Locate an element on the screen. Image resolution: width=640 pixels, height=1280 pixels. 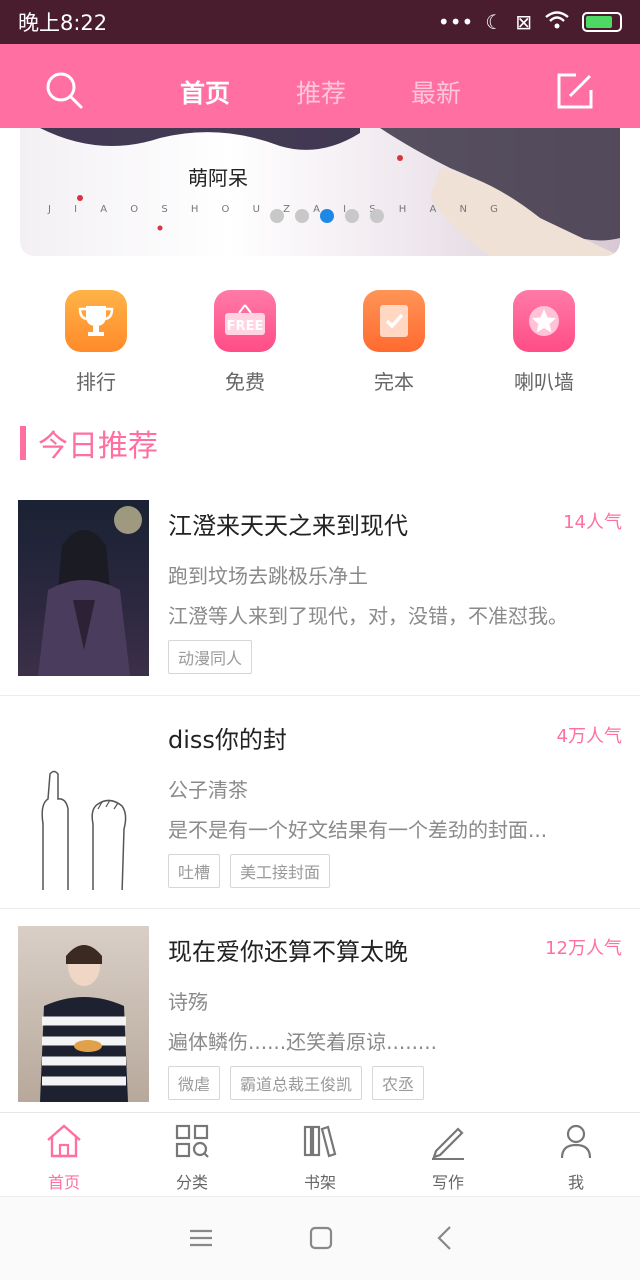
tabbar-category: 分类 is located at coordinates (192, 1157).